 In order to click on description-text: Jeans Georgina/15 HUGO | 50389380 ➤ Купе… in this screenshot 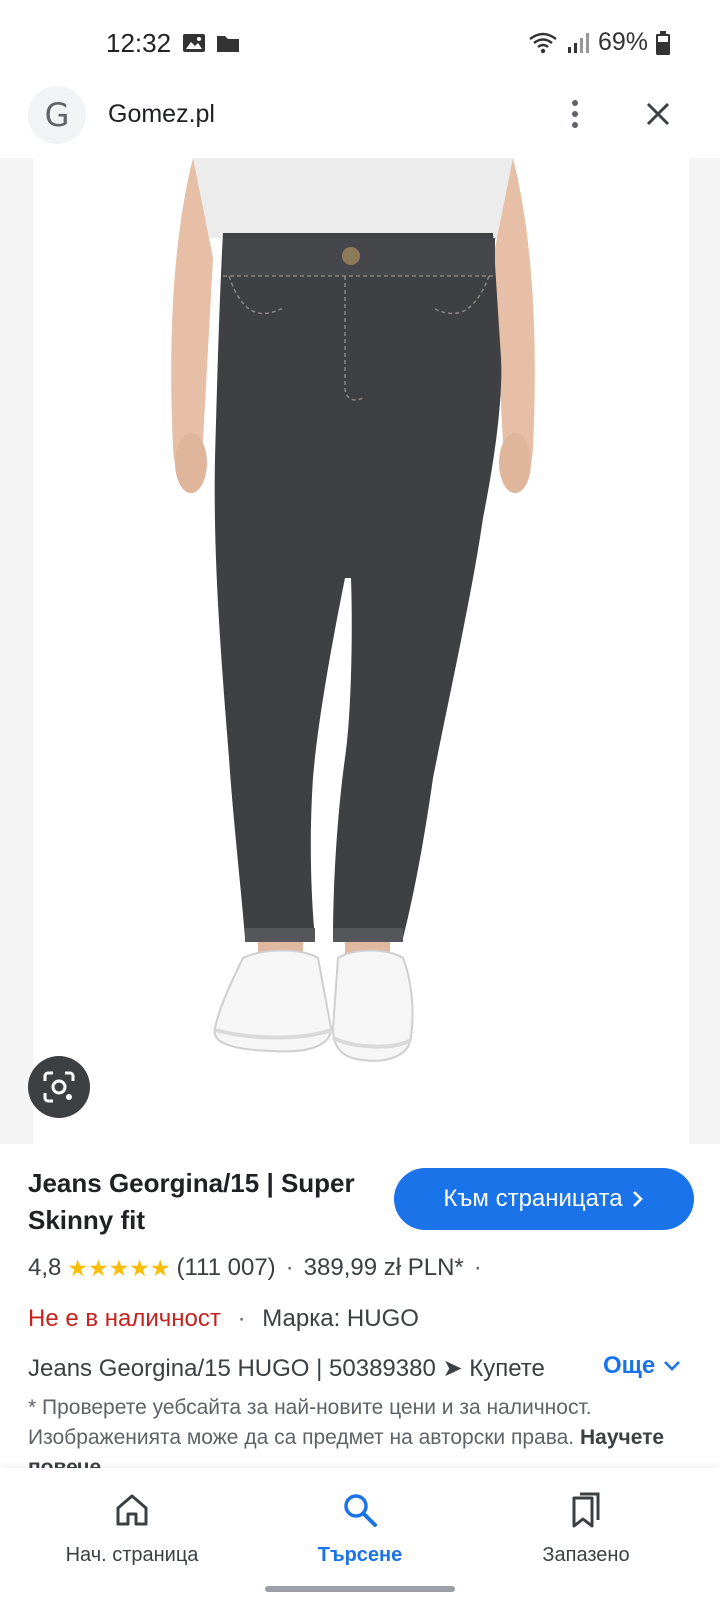, I will do `click(288, 1368)`.